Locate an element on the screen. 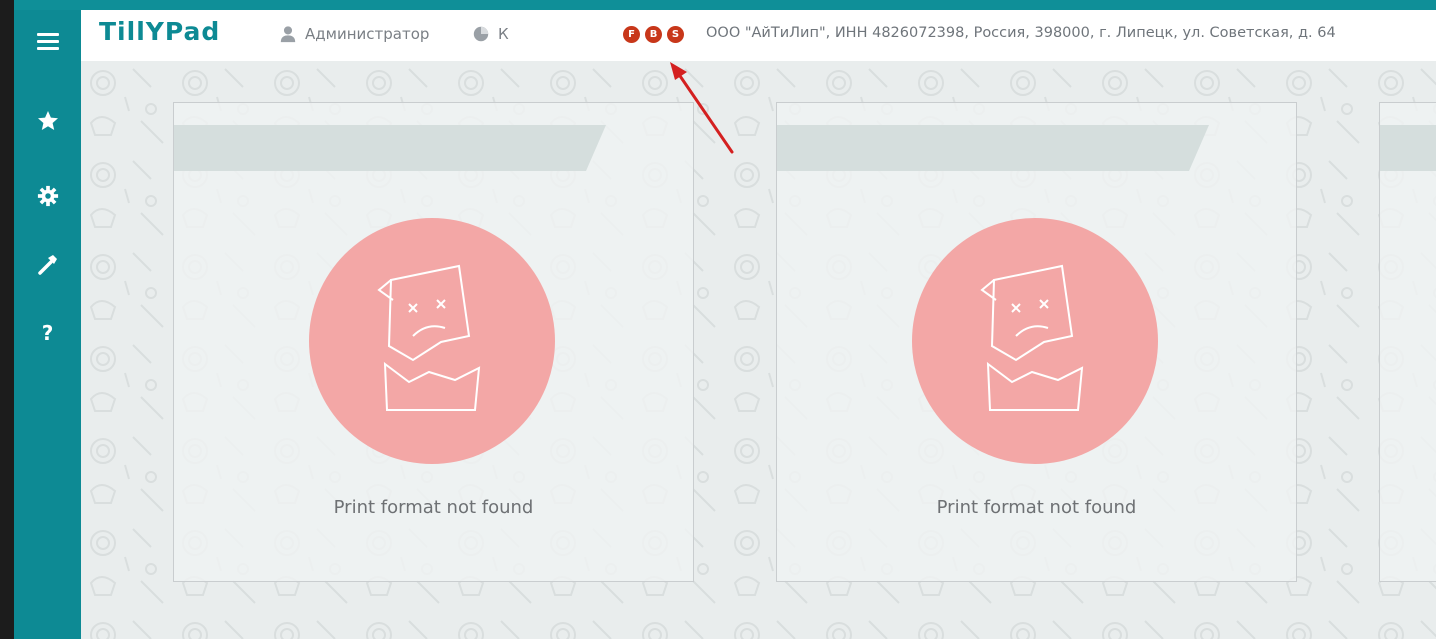 The image size is (1436, 639). k-indicator: К is located at coordinates (490, 34).